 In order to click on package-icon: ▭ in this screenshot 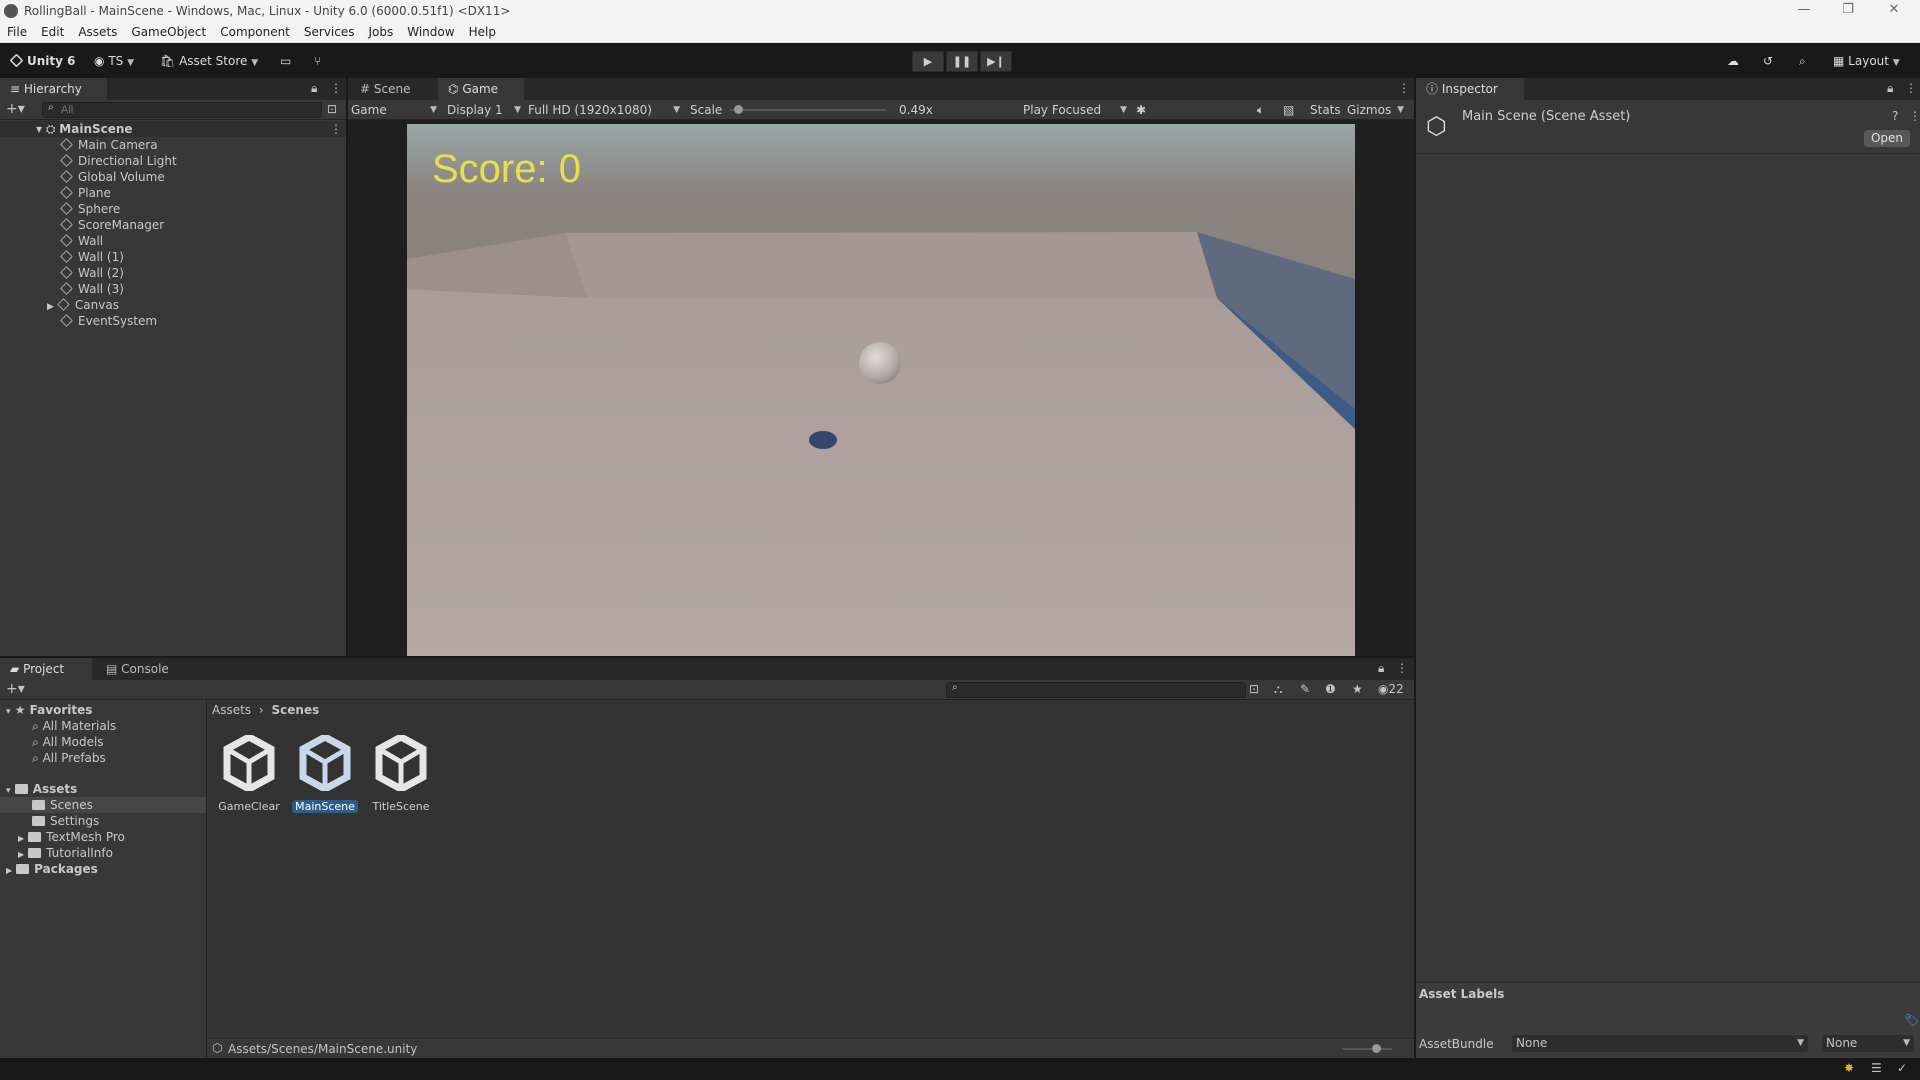, I will do `click(285, 61)`.